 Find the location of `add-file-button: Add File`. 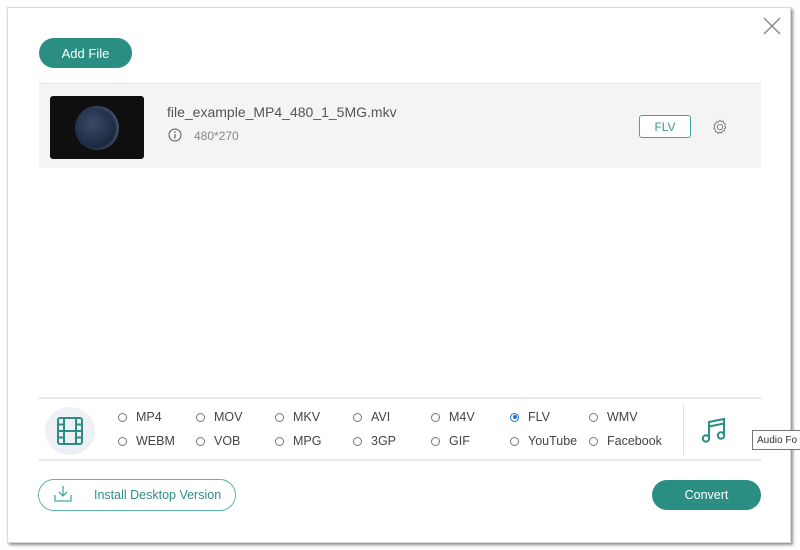

add-file-button: Add File is located at coordinates (85, 53).